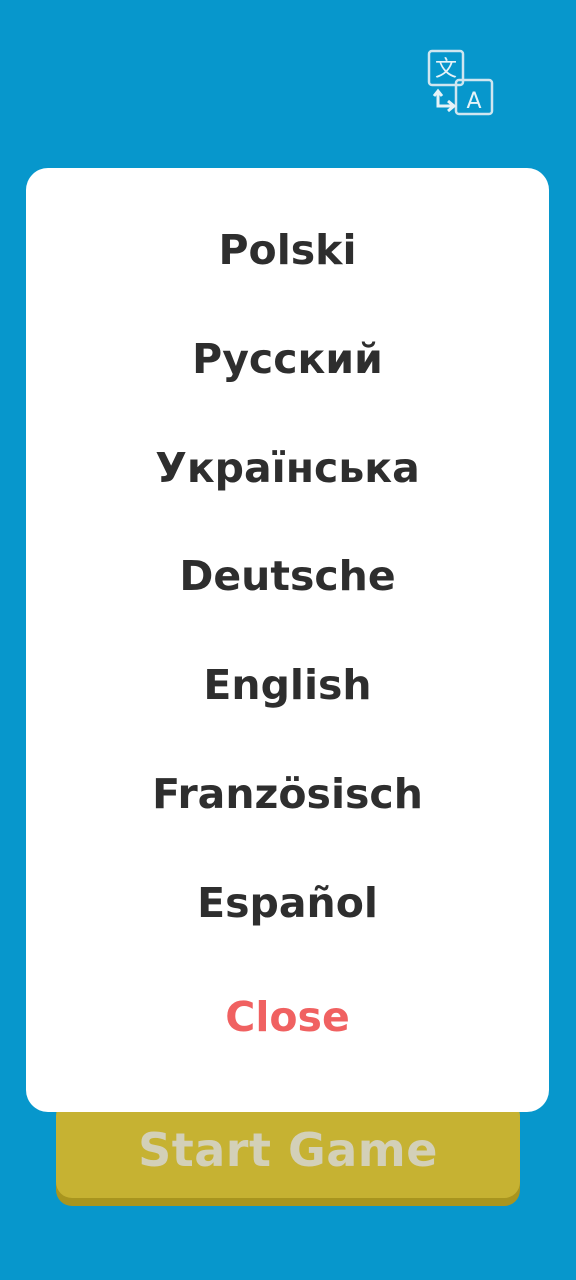 The image size is (576, 1280). Describe the element at coordinates (287, 903) in the screenshot. I see `language-option-spanish: Español` at that location.